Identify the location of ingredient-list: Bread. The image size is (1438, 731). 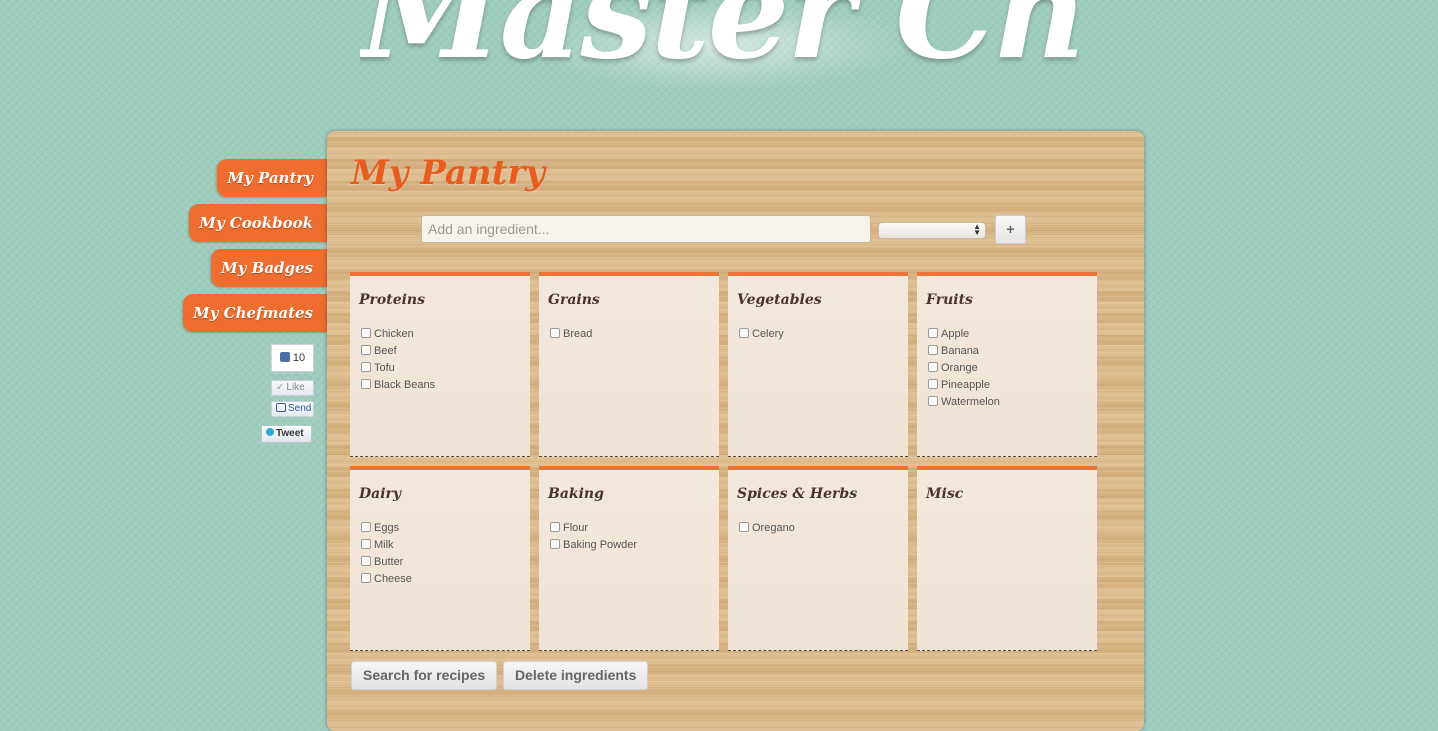
(571, 334).